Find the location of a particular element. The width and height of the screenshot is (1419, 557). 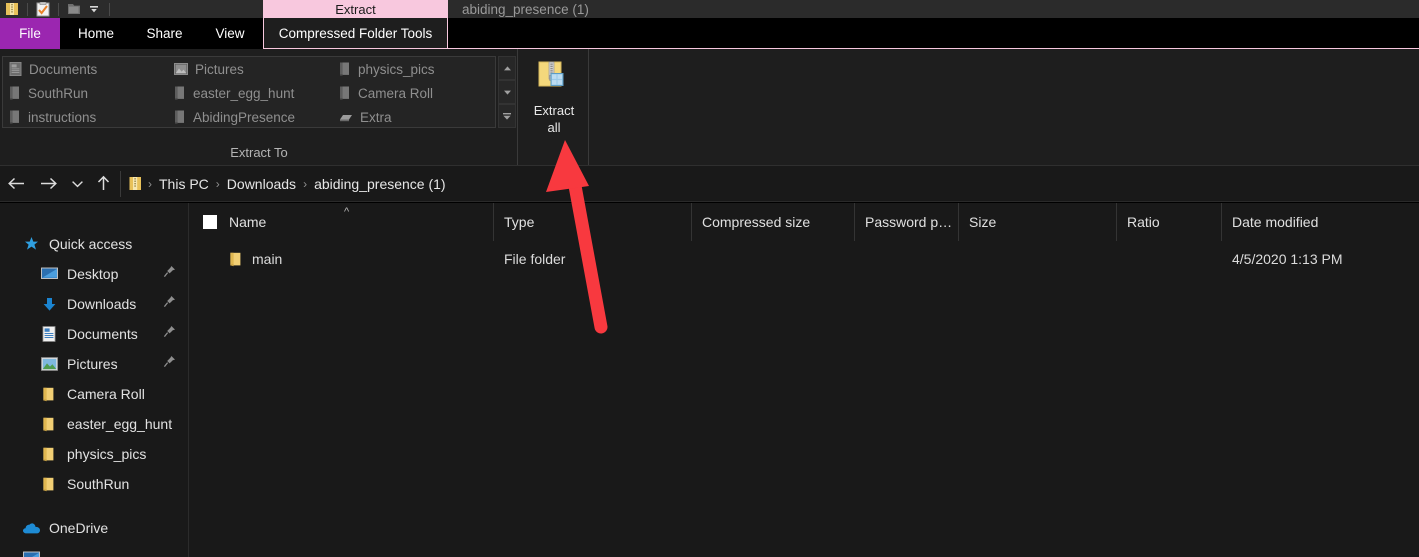

breadcrumb-this-pc: This PC is located at coordinates (184, 184).